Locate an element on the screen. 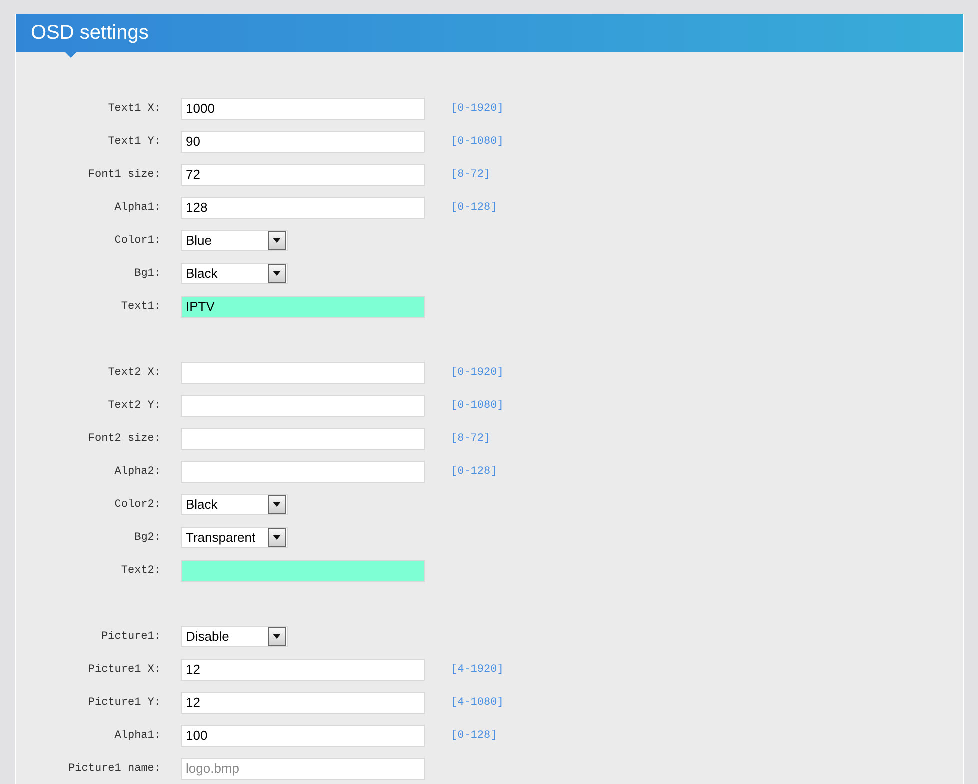  field-label: Picture1: is located at coordinates (131, 636).